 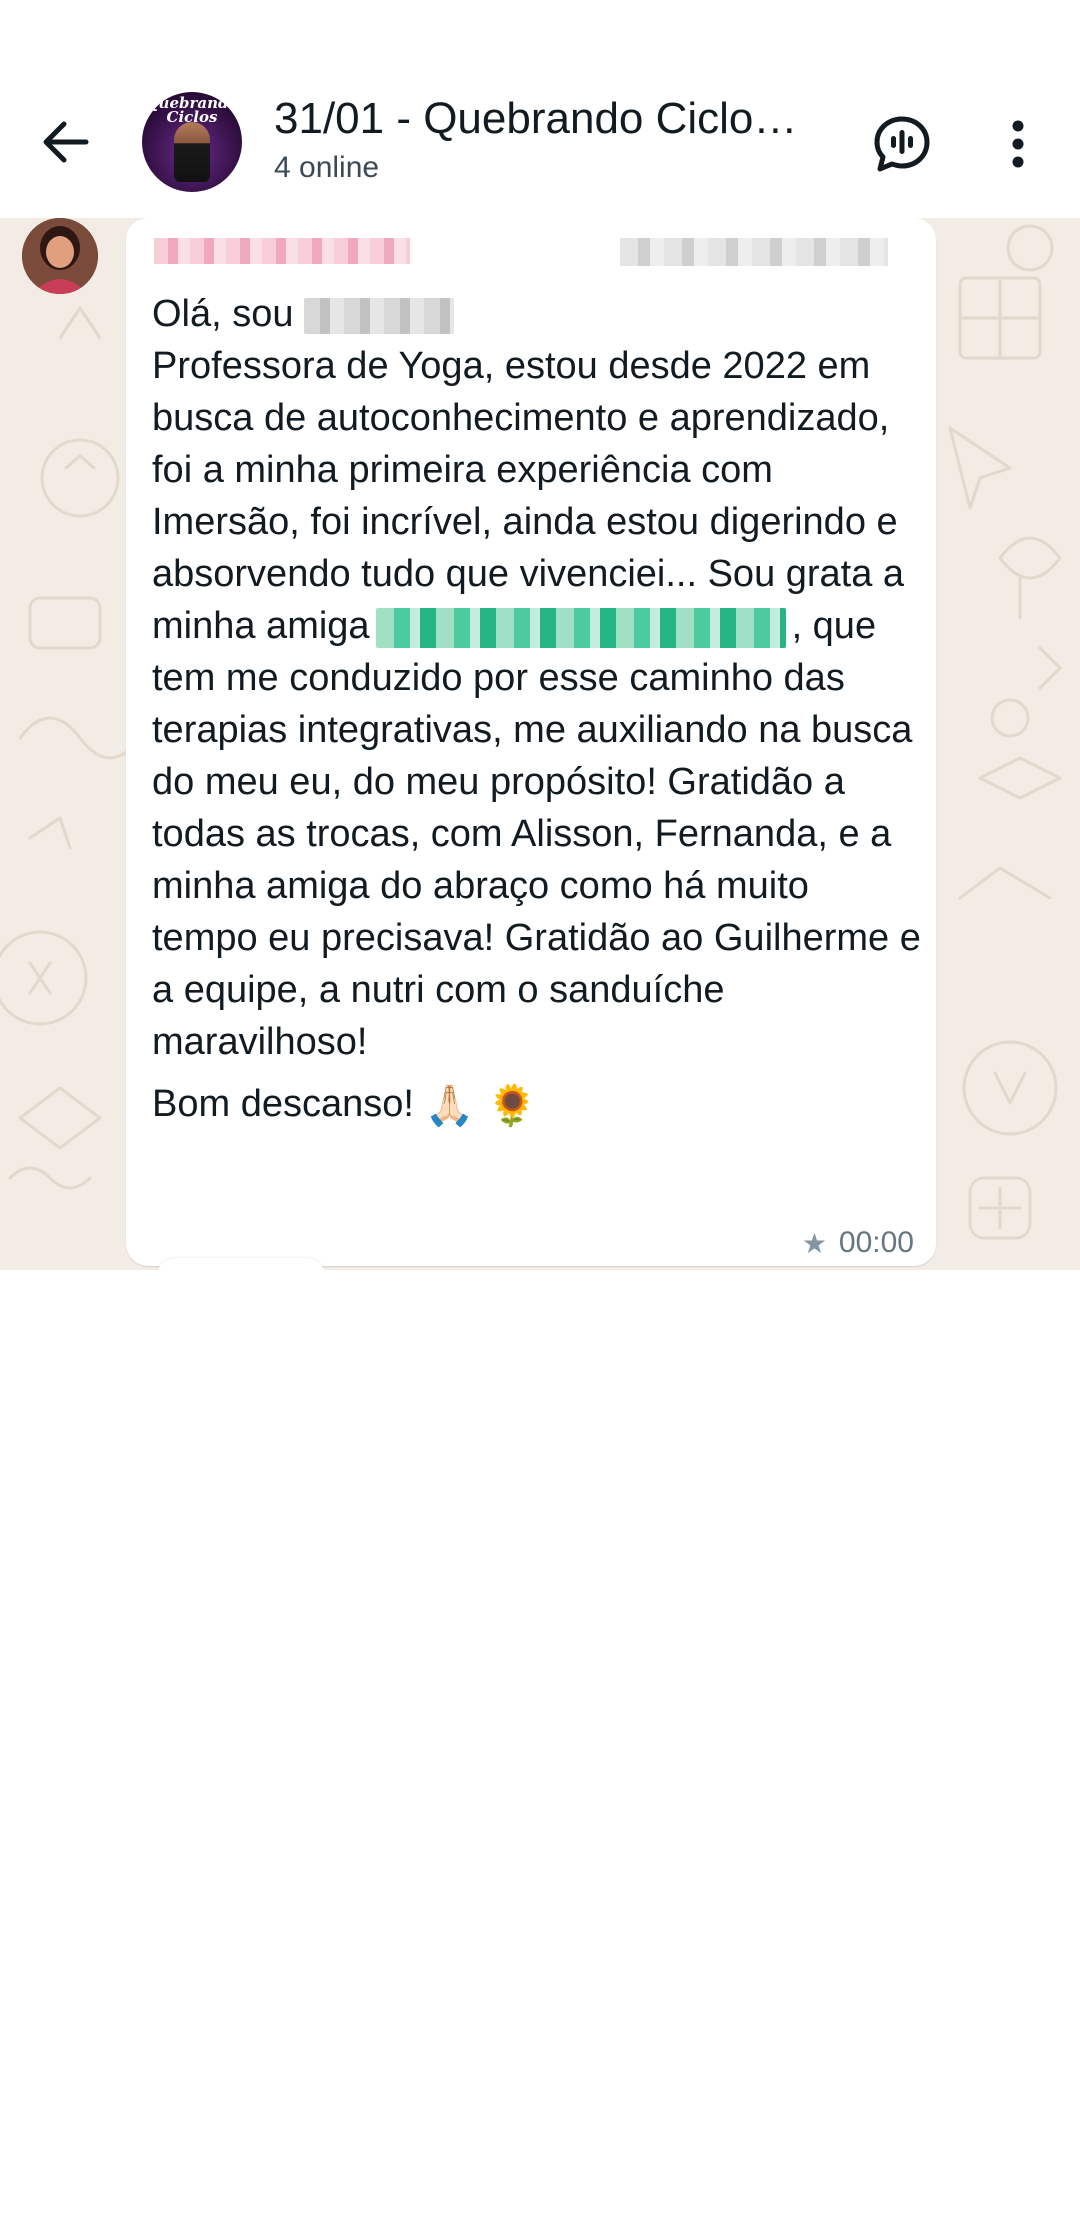 What do you see at coordinates (241, 1264) in the screenshot?
I see `next-message-bubble-edge` at bounding box center [241, 1264].